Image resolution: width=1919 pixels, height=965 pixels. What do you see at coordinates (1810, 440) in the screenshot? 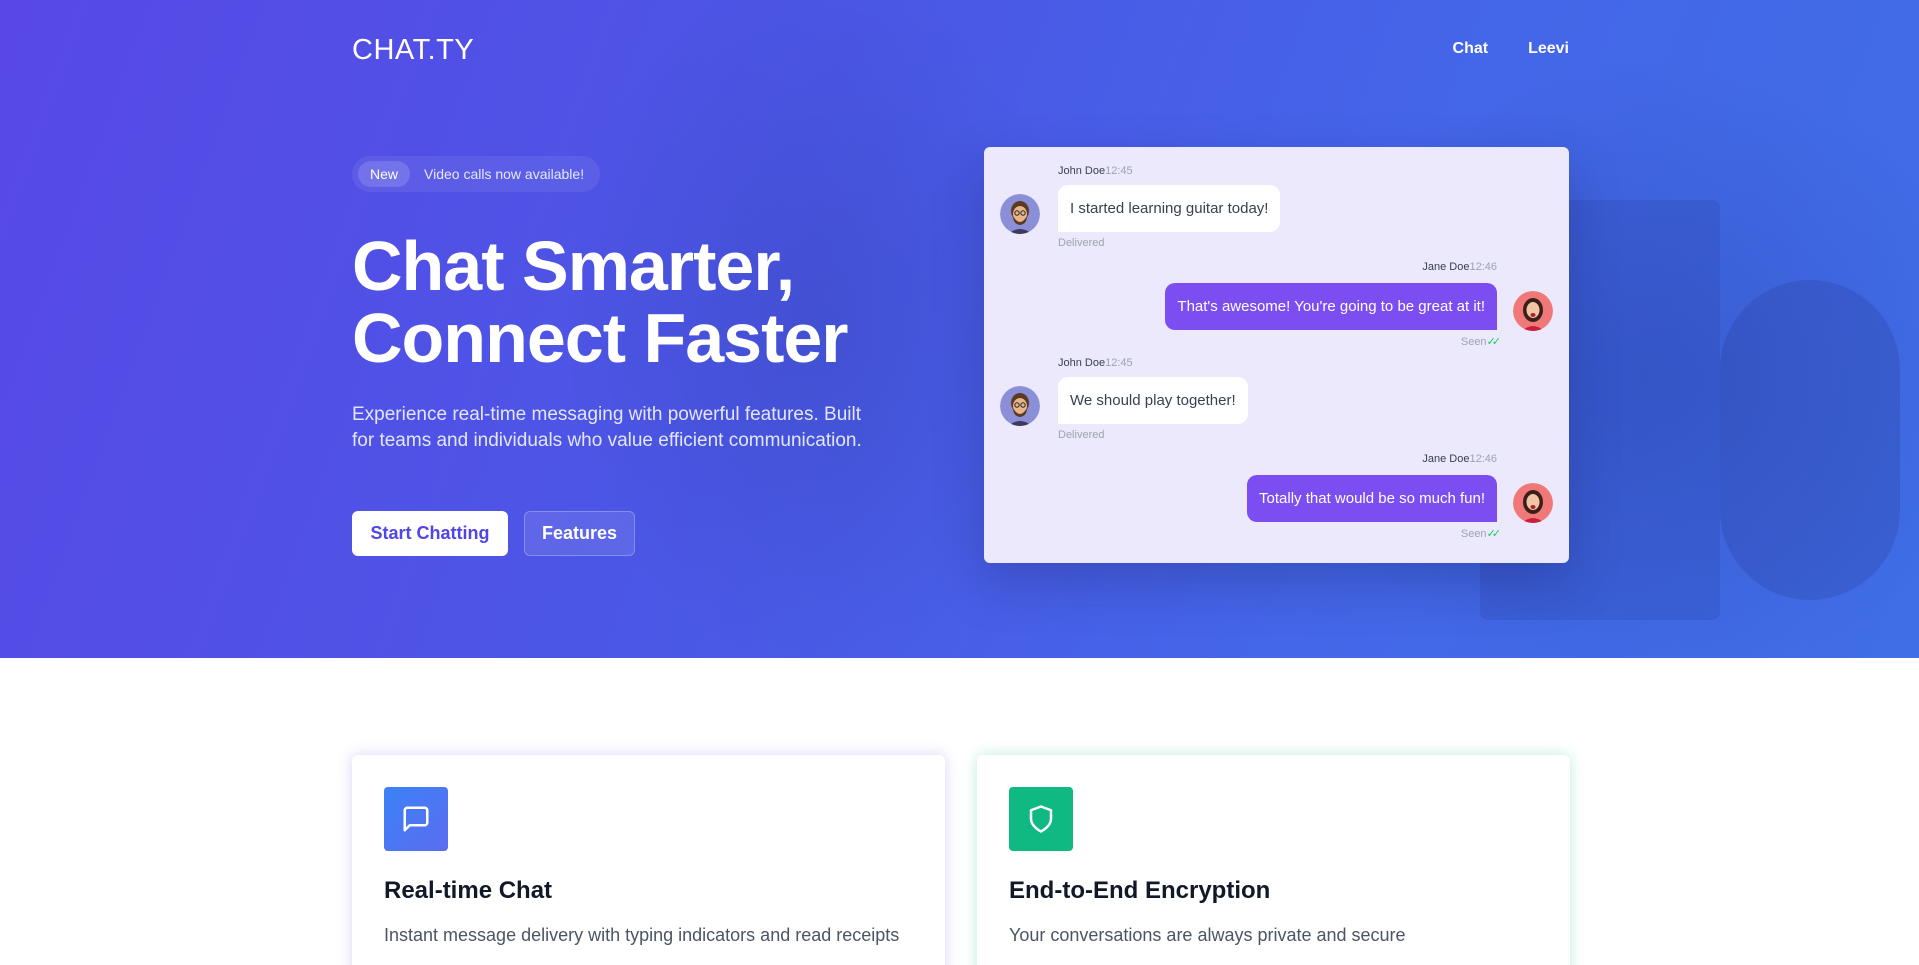
I see `background-photo-shade` at bounding box center [1810, 440].